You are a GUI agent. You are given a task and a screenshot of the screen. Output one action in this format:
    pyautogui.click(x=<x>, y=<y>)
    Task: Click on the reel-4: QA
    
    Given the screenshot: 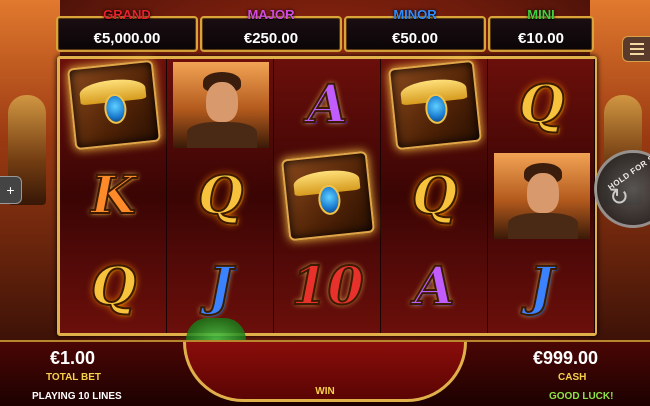 What is the action you would take?
    pyautogui.click(x=434, y=196)
    